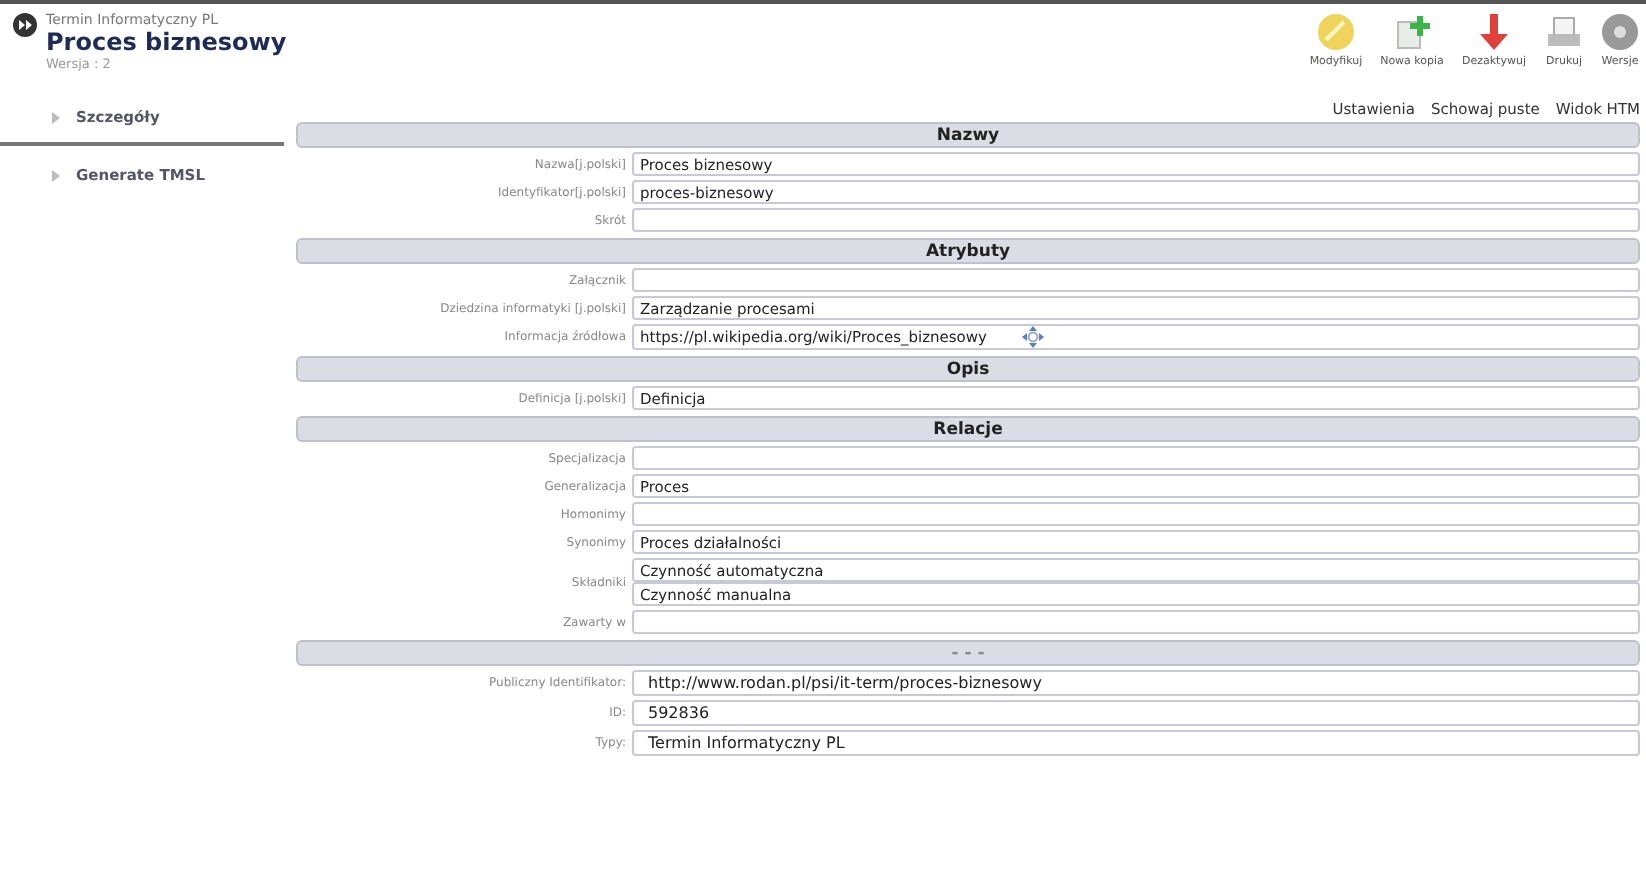 The width and height of the screenshot is (1646, 882). I want to click on section-header: - - -, so click(968, 653).